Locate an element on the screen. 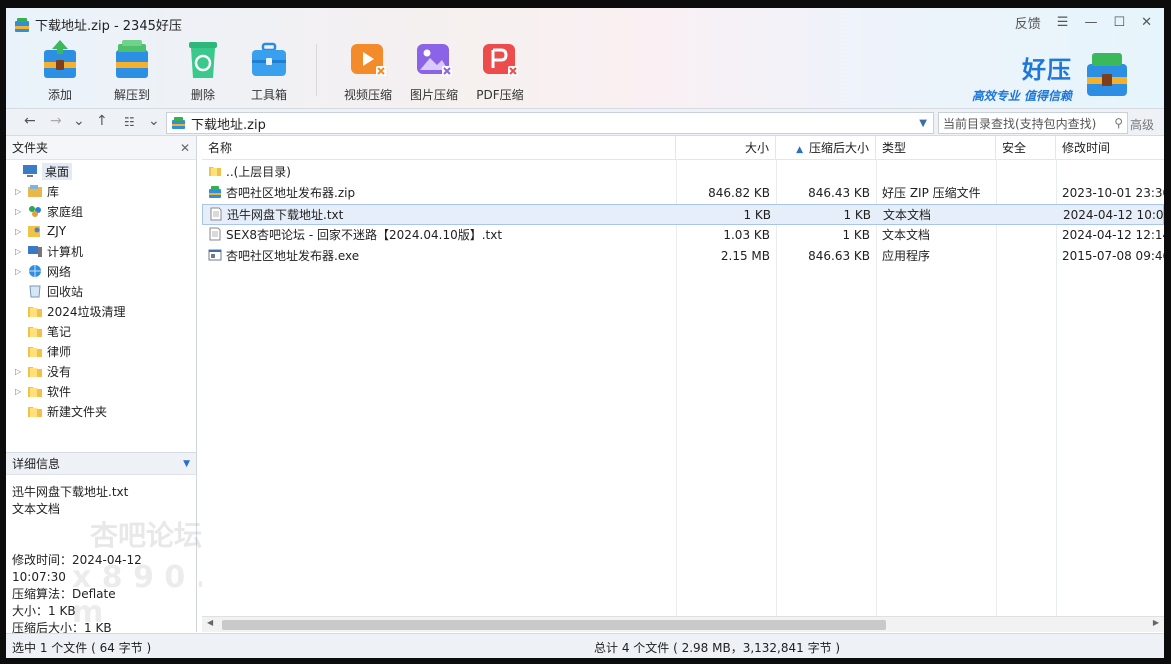 This screenshot has height=664, width=1171. view-mode-icon: ☷ is located at coordinates (129, 122).